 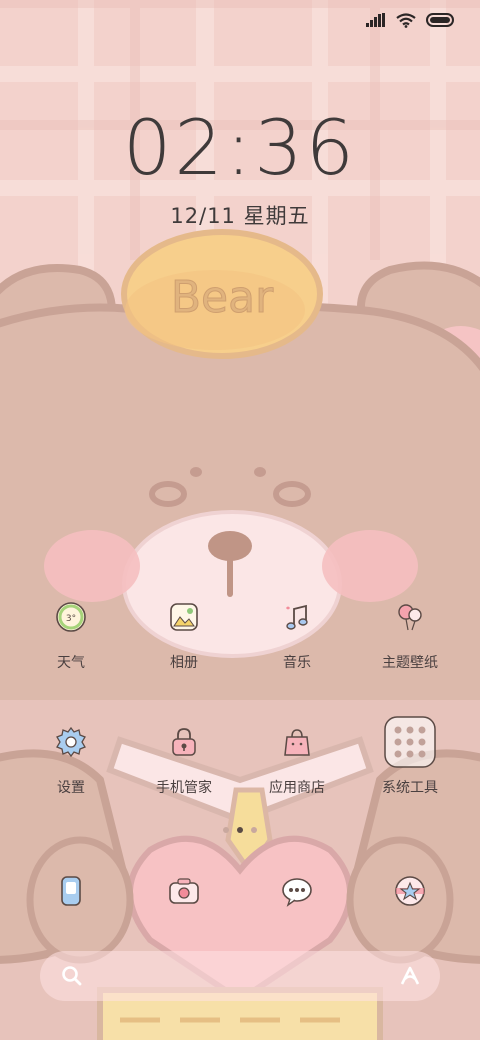 What do you see at coordinates (72, 976) in the screenshot?
I see `search-icon` at bounding box center [72, 976].